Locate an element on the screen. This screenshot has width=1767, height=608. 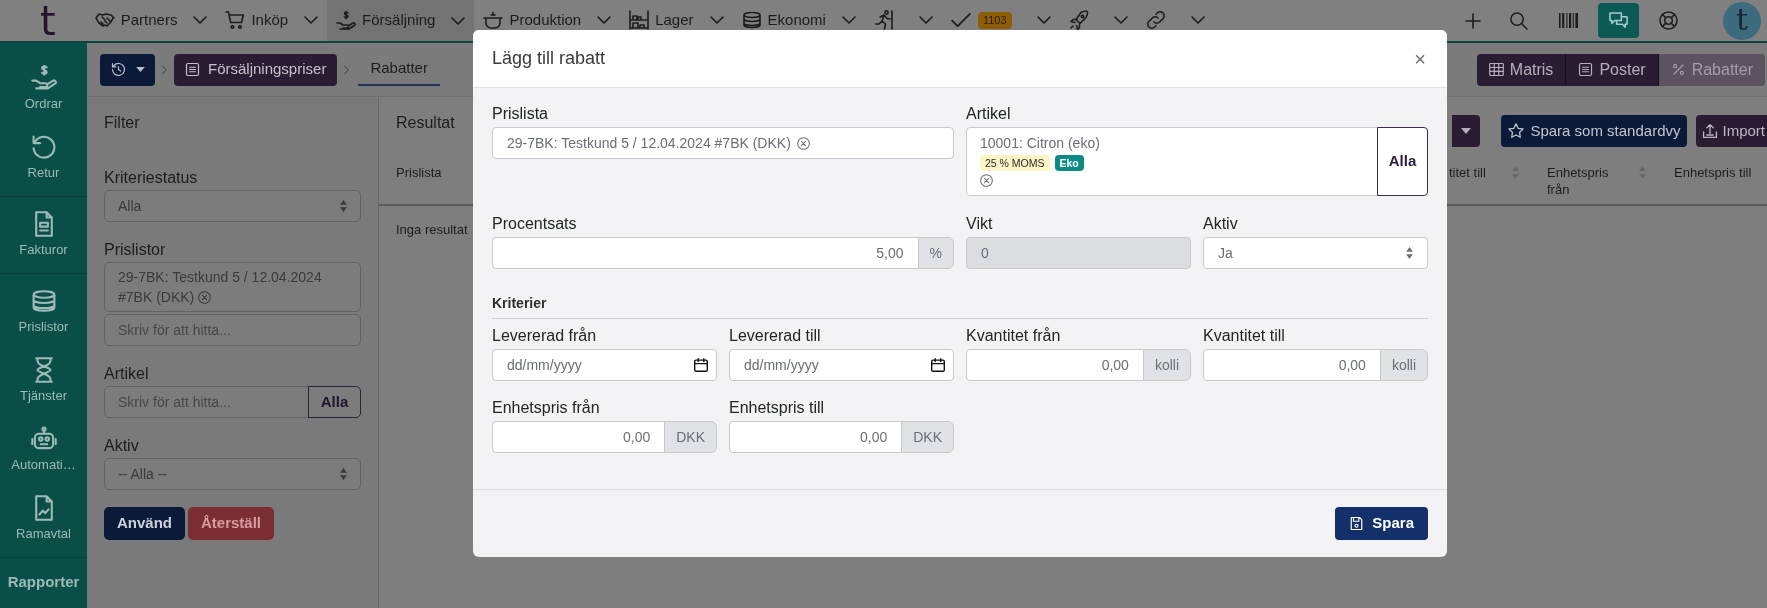
pot-icon is located at coordinates (493, 20).